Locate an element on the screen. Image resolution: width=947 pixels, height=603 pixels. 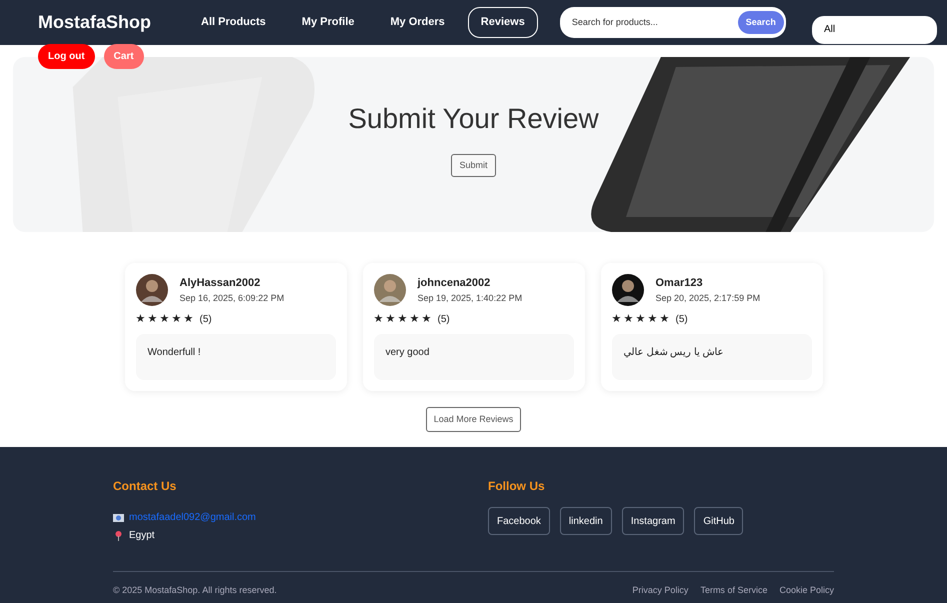
copyright-text: © 2025 MostafaShop. All rights reserved. is located at coordinates (195, 590).